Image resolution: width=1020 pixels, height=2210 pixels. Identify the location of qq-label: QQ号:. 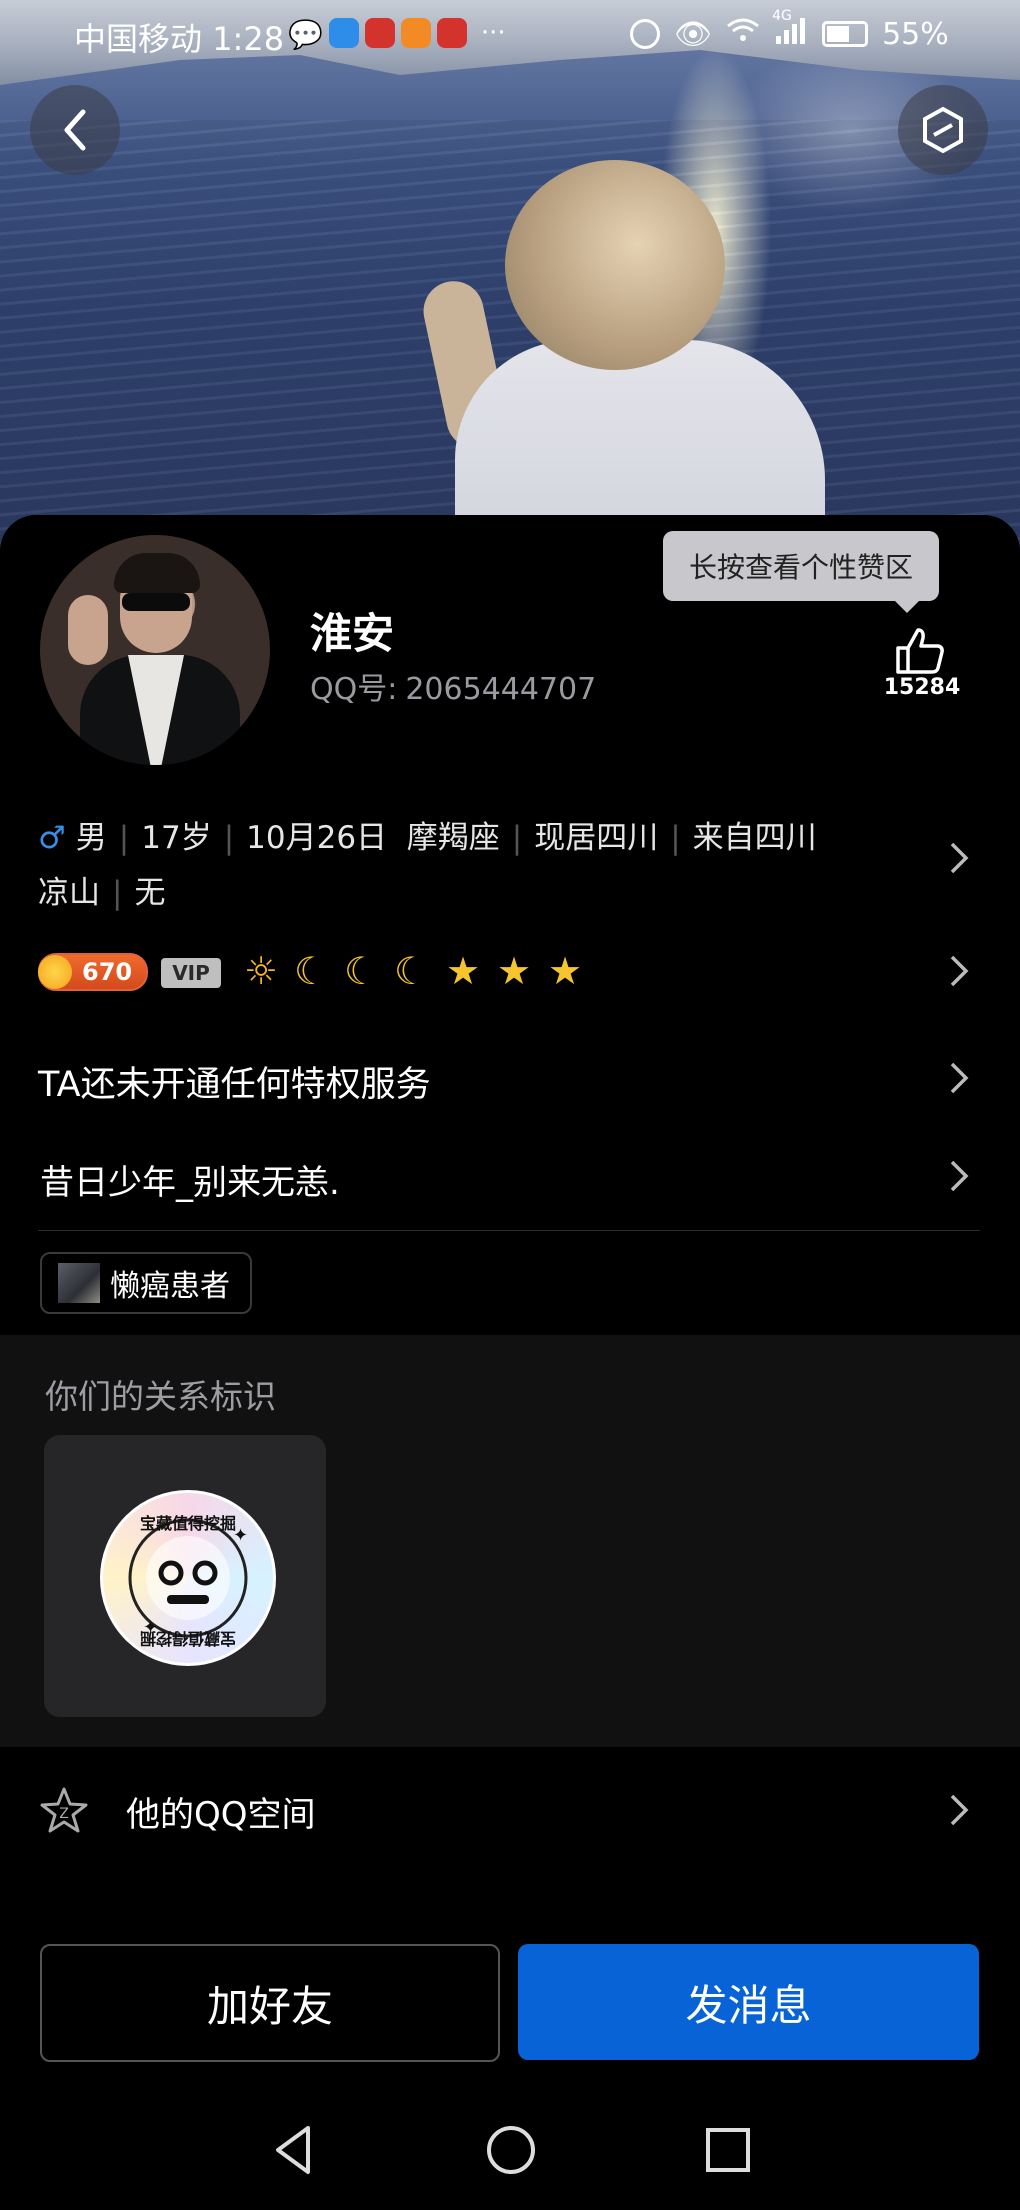
(354, 689).